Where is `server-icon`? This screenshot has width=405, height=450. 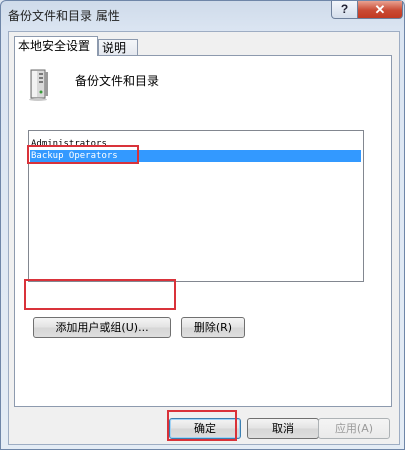 server-icon is located at coordinates (38, 85).